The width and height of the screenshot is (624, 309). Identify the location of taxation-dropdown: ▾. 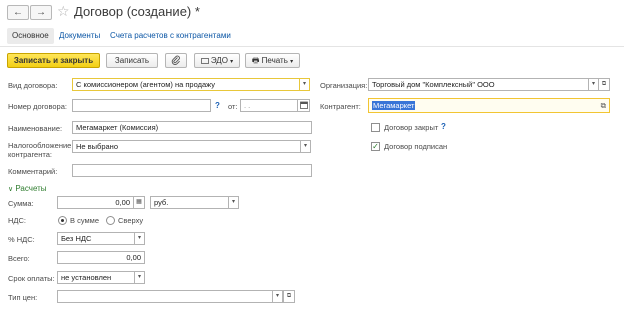
(305, 146).